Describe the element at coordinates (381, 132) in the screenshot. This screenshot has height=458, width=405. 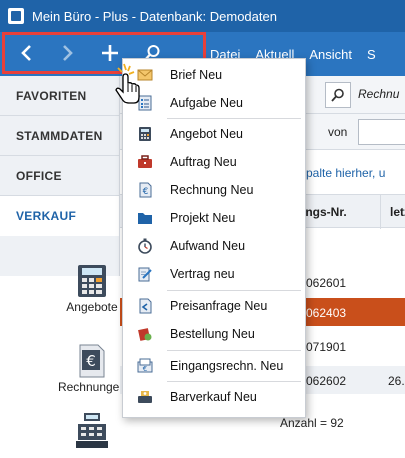
I see `von-input` at that location.